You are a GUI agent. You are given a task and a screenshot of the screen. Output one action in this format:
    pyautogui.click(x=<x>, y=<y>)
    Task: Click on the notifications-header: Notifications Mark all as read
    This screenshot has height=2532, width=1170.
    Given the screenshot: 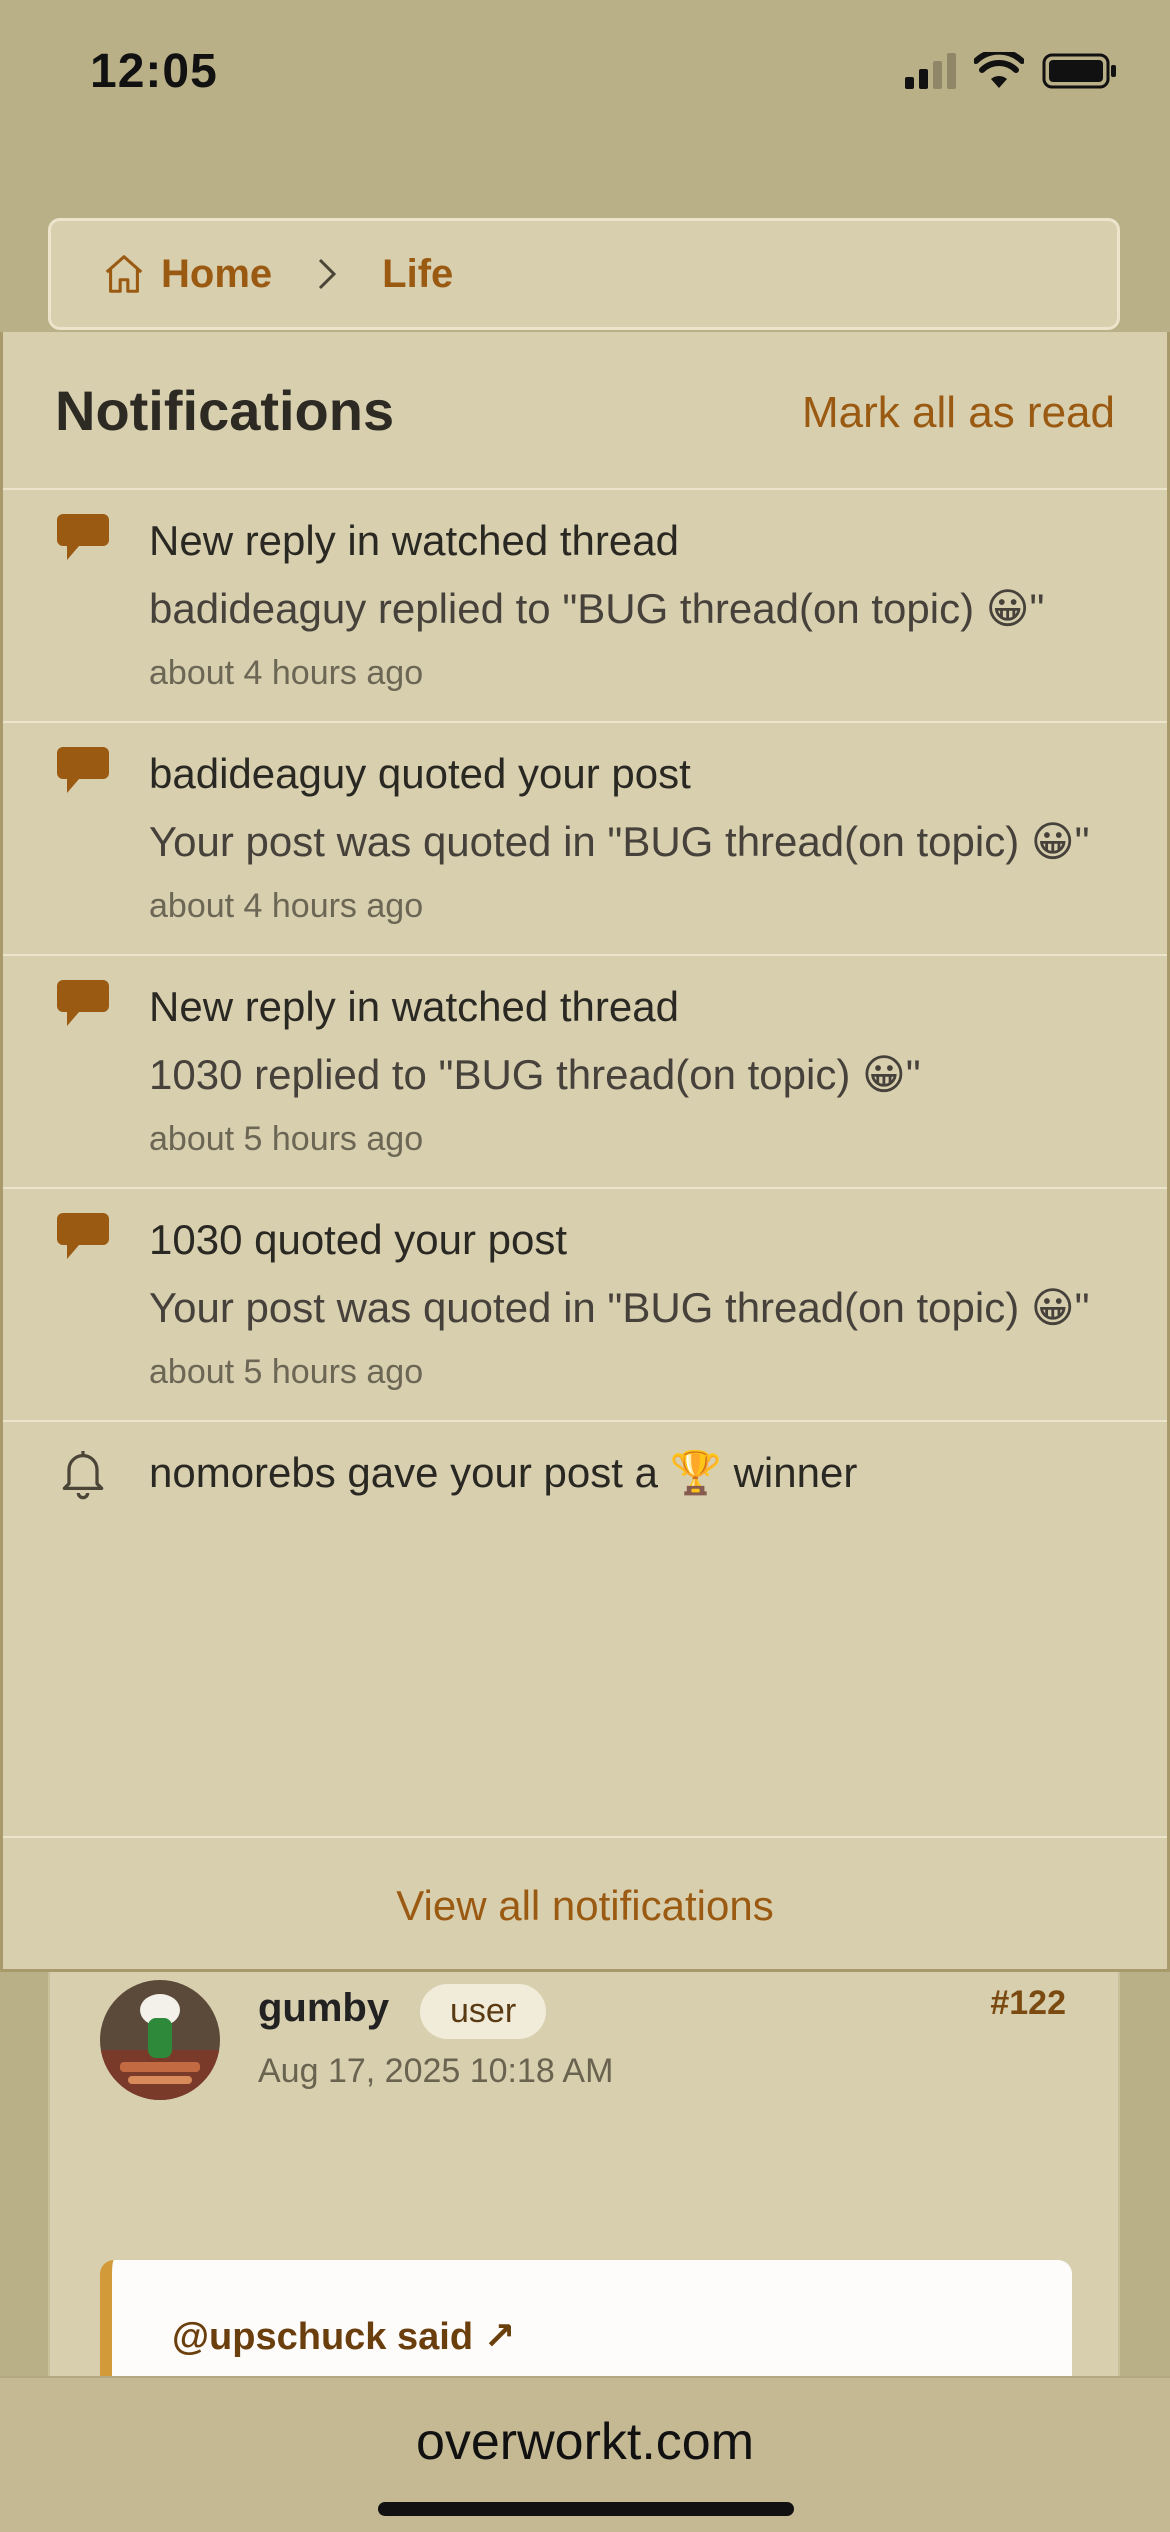 What is the action you would take?
    pyautogui.click(x=585, y=411)
    